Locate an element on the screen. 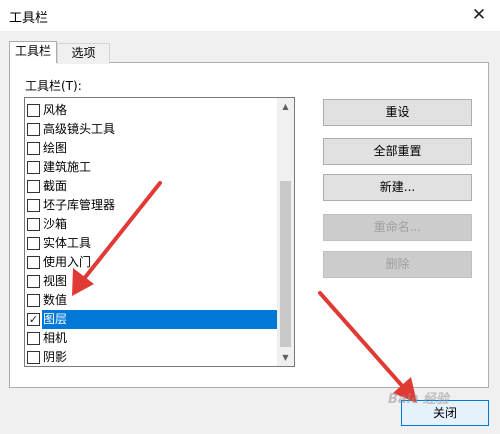 This screenshot has height=434, width=500. toolbar-list-item: 绘图 is located at coordinates (152, 148).